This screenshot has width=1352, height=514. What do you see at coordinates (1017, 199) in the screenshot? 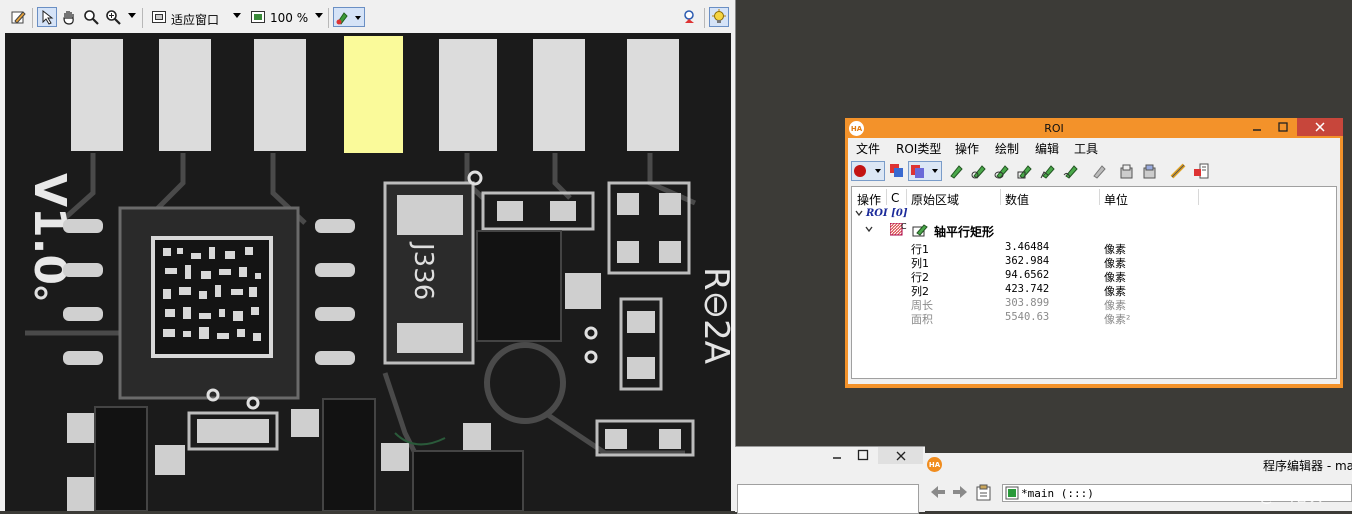
I see `col-value: 数值` at bounding box center [1017, 199].